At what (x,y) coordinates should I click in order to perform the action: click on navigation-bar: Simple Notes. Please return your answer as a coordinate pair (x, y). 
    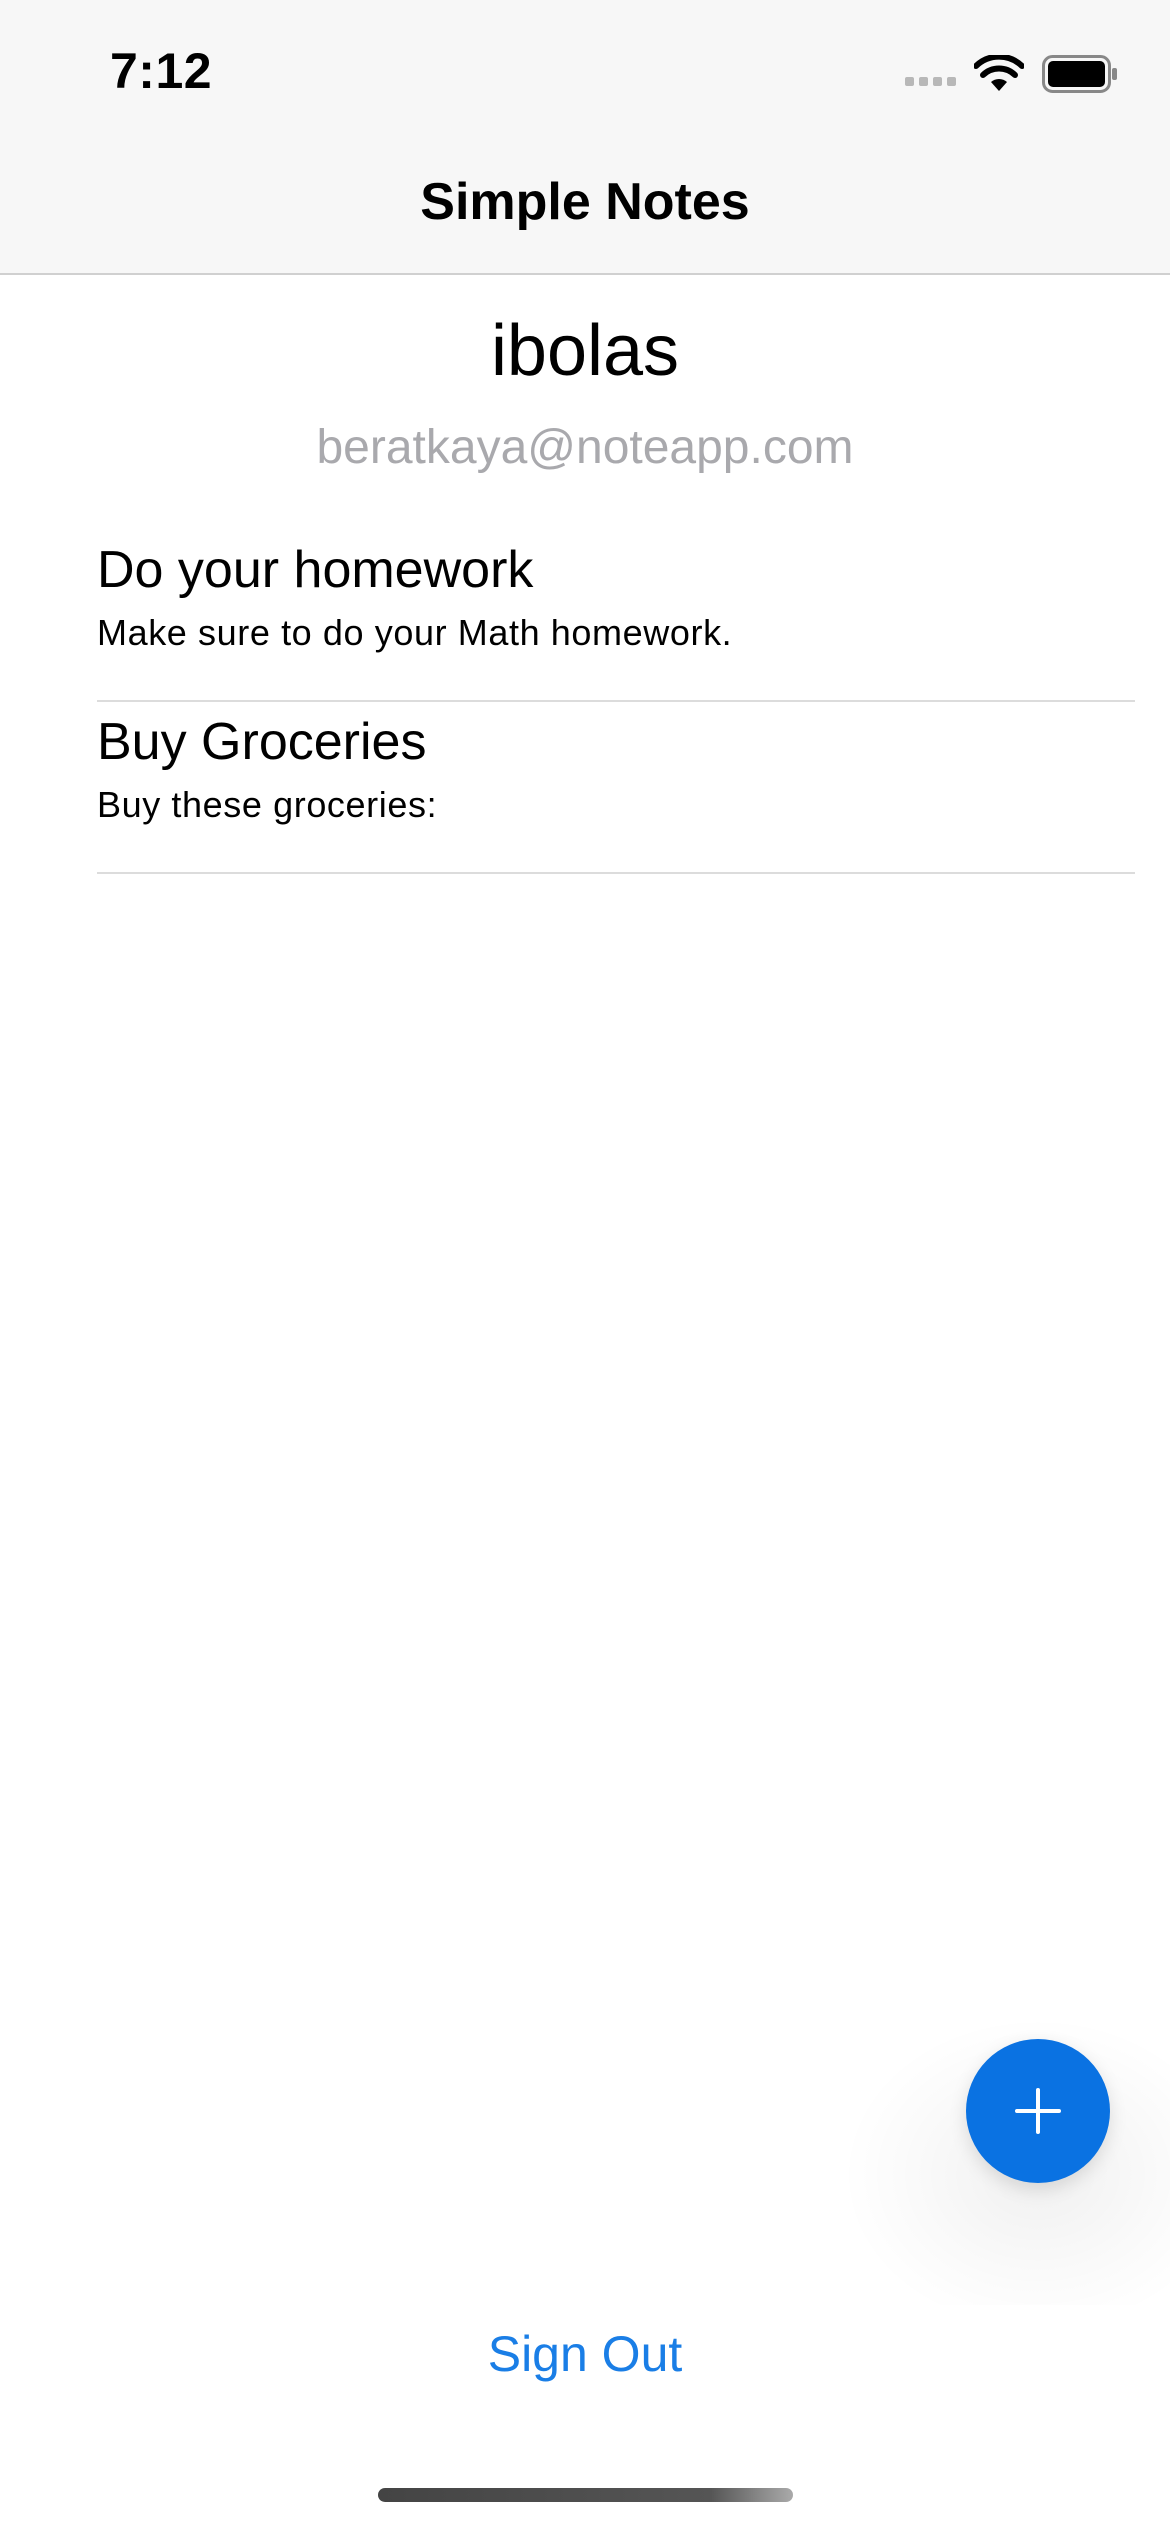
    Looking at the image, I should click on (585, 207).